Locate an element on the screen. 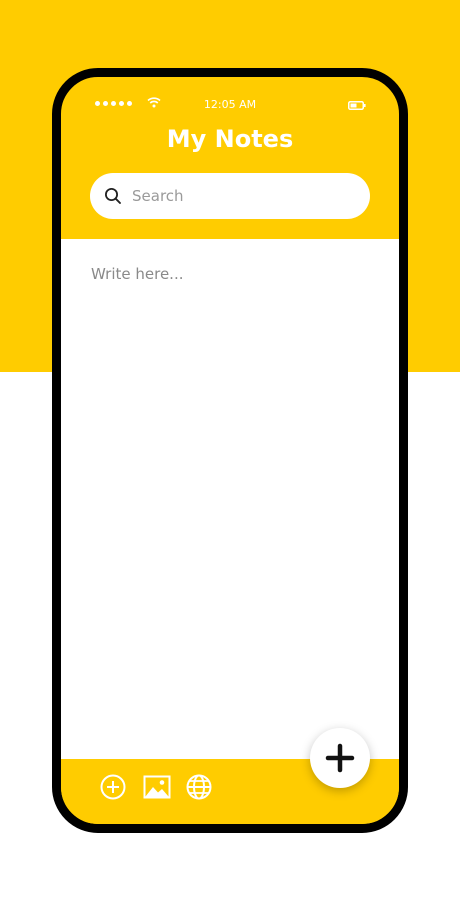 The image size is (460, 900). plus-icon is located at coordinates (340, 758).